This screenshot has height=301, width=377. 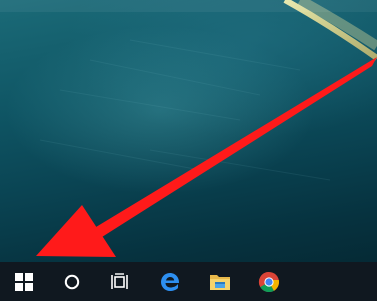 I want to click on task-view-button, so click(x=120, y=281).